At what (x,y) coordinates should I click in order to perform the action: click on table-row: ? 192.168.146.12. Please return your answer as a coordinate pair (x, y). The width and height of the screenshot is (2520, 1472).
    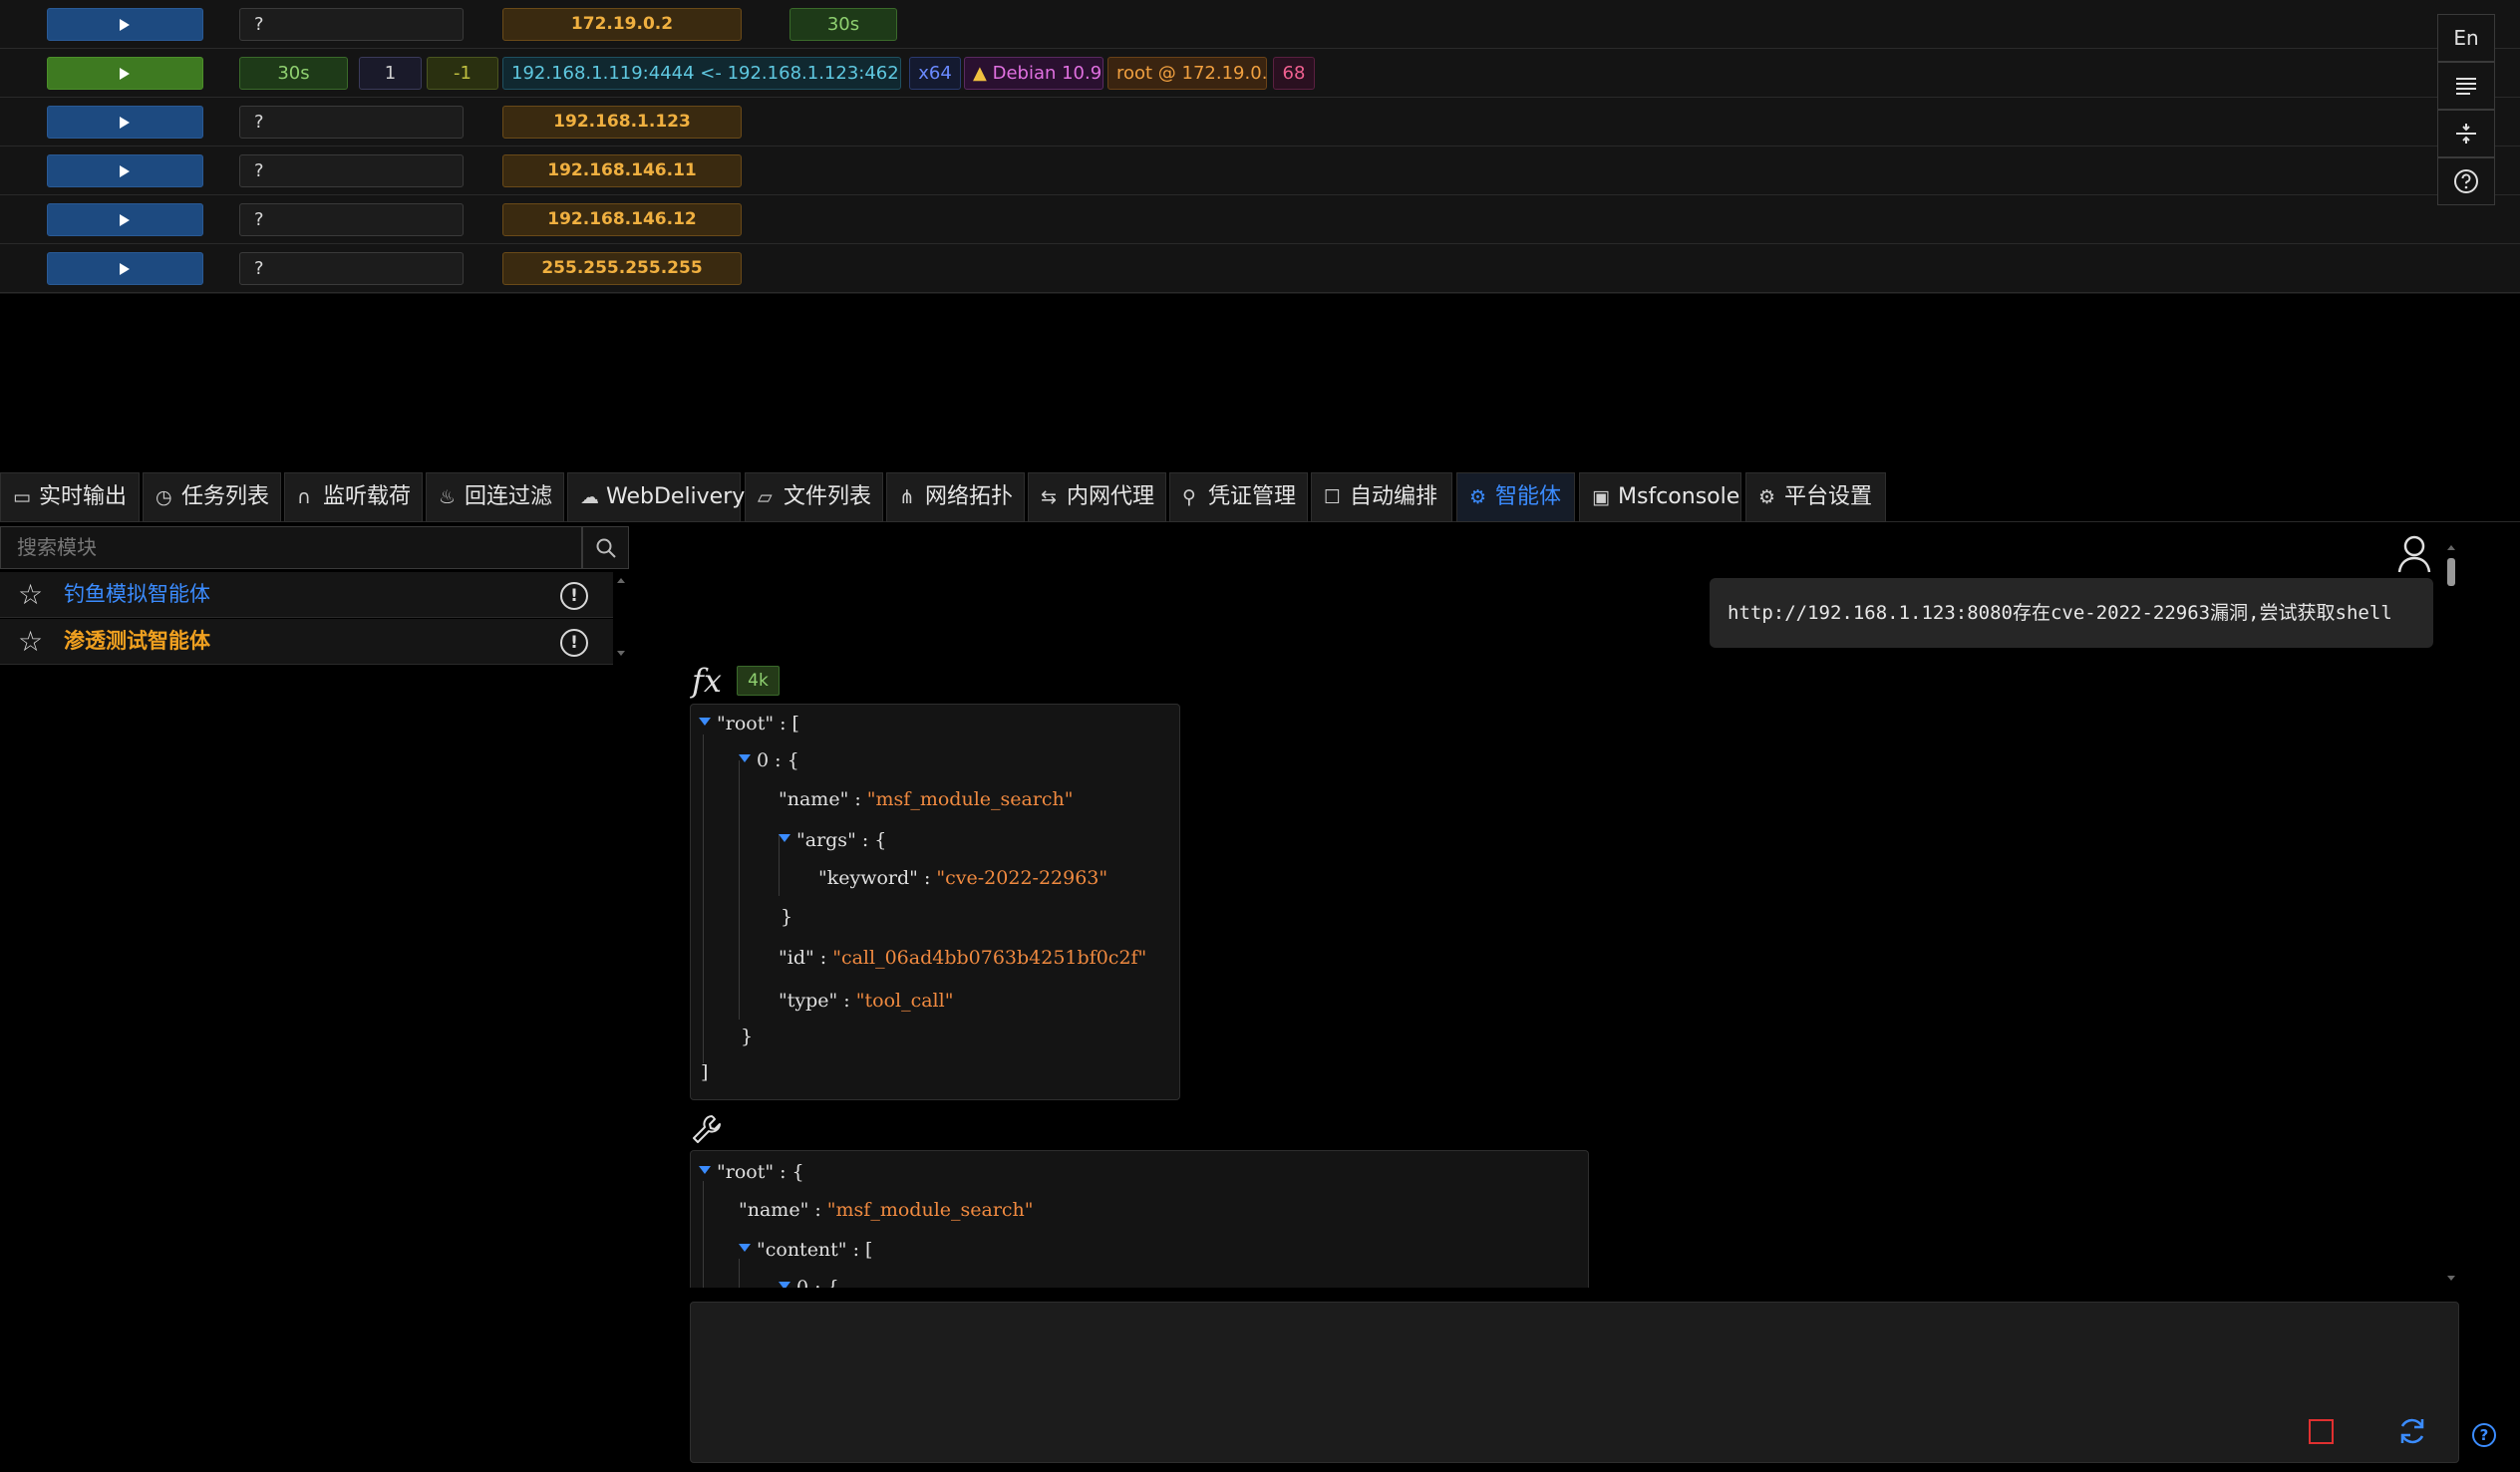
    Looking at the image, I should click on (1260, 219).